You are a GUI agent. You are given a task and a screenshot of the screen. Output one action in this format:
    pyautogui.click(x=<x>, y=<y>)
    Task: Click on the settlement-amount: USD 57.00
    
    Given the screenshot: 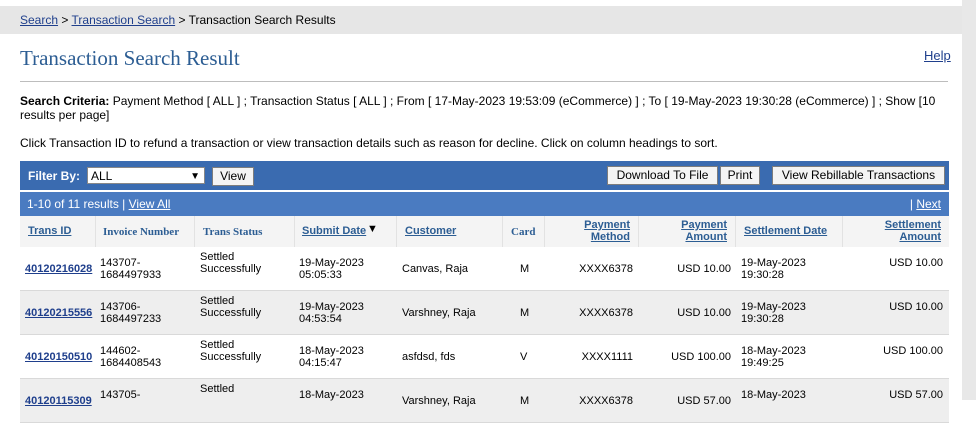 What is the action you would take?
    pyautogui.click(x=916, y=395)
    